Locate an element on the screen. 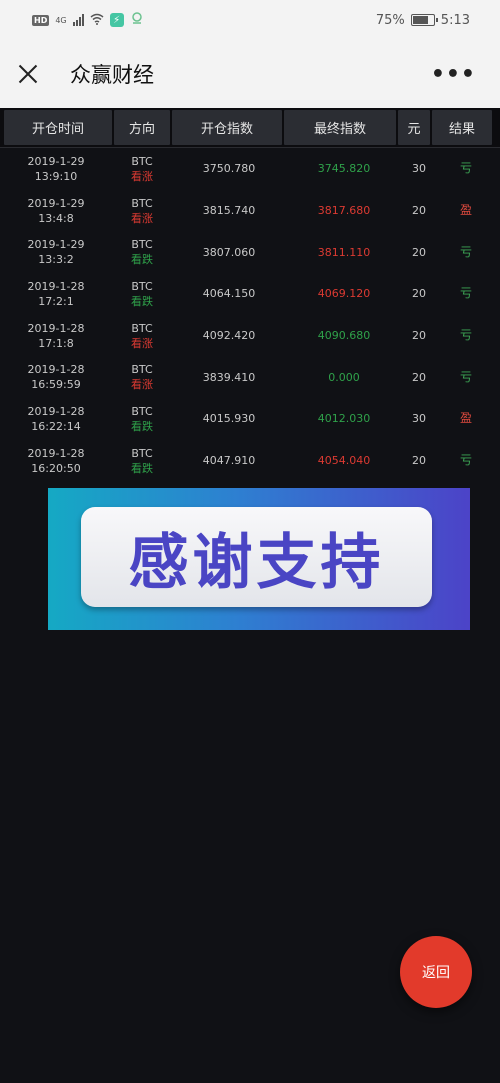 This screenshot has width=500, height=1083. close-icon is located at coordinates (28, 74).